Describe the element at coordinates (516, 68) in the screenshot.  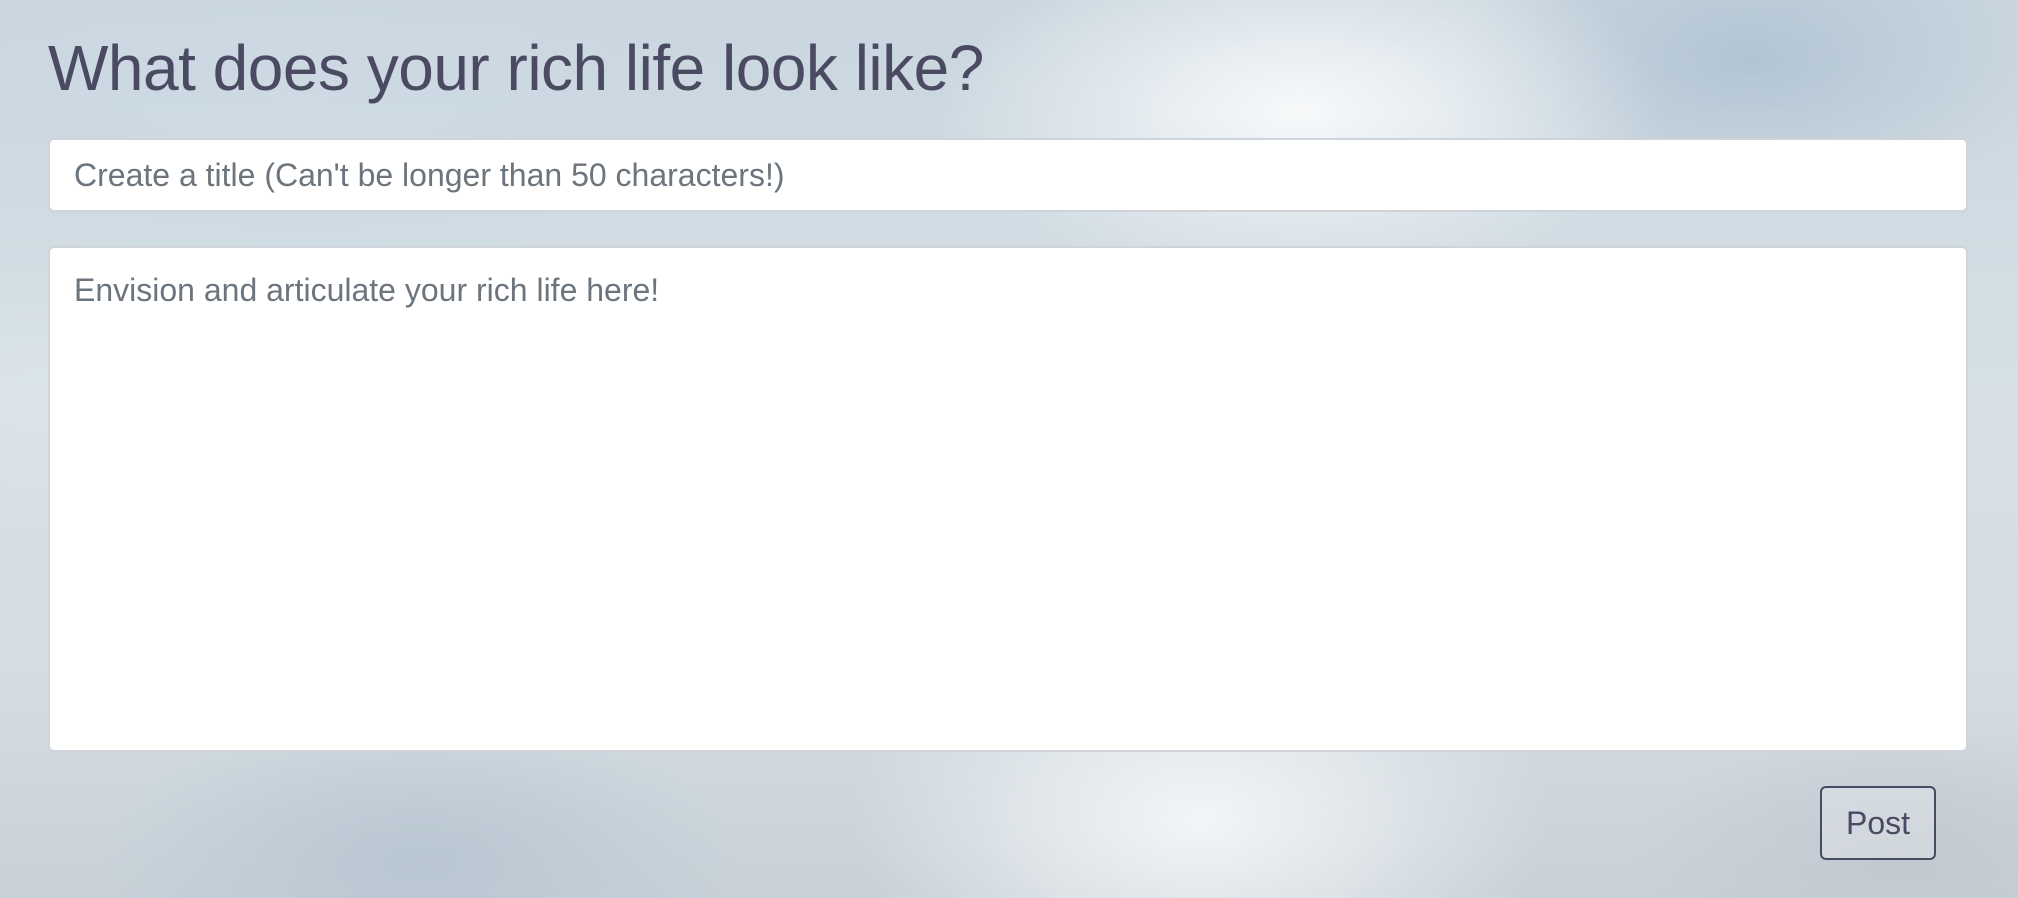
I see `page-title: What does your rich life look like?` at that location.